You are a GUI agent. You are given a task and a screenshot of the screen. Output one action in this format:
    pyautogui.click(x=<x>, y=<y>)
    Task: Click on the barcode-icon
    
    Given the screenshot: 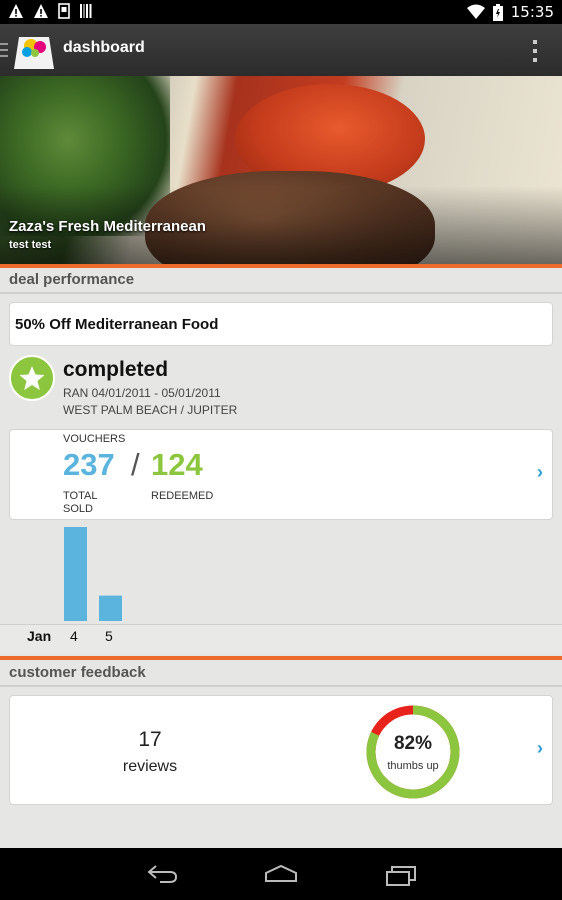 What is the action you would take?
    pyautogui.click(x=86, y=11)
    